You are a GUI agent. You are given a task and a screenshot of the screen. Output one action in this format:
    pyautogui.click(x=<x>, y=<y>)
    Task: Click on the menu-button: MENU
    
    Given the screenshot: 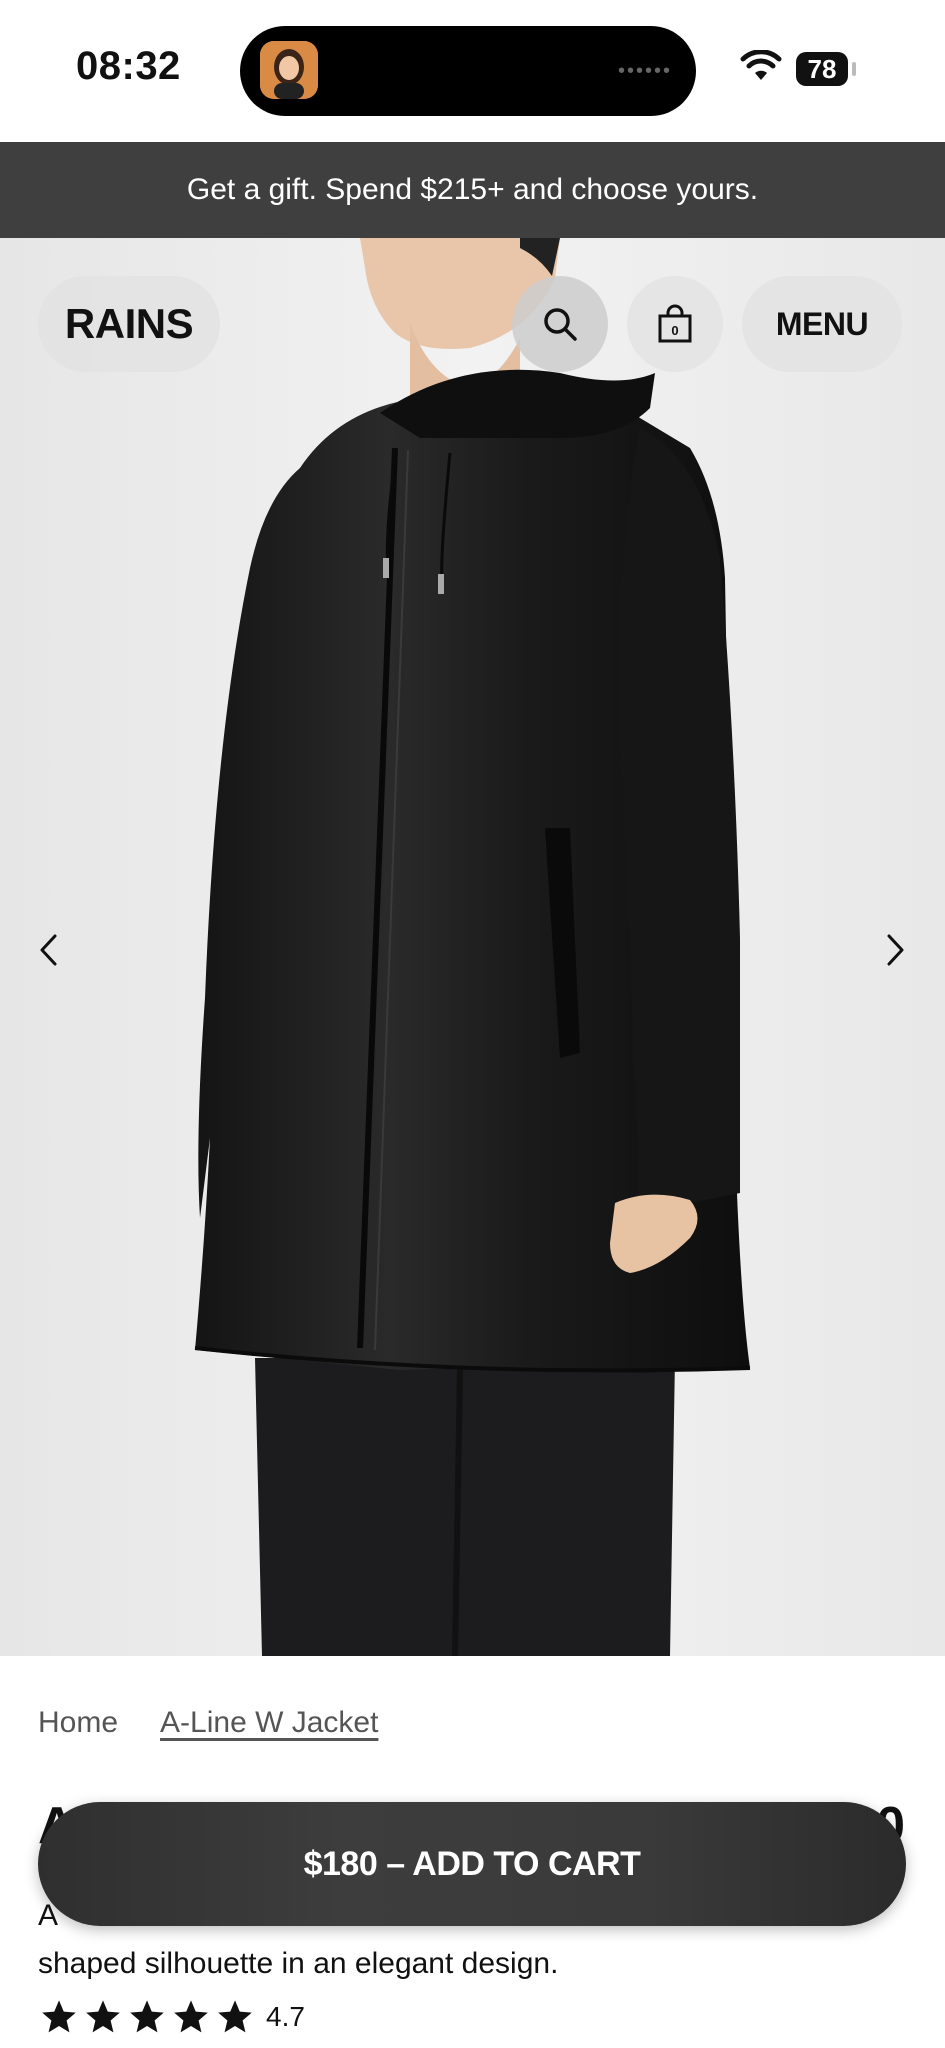 What is the action you would take?
    pyautogui.click(x=822, y=324)
    